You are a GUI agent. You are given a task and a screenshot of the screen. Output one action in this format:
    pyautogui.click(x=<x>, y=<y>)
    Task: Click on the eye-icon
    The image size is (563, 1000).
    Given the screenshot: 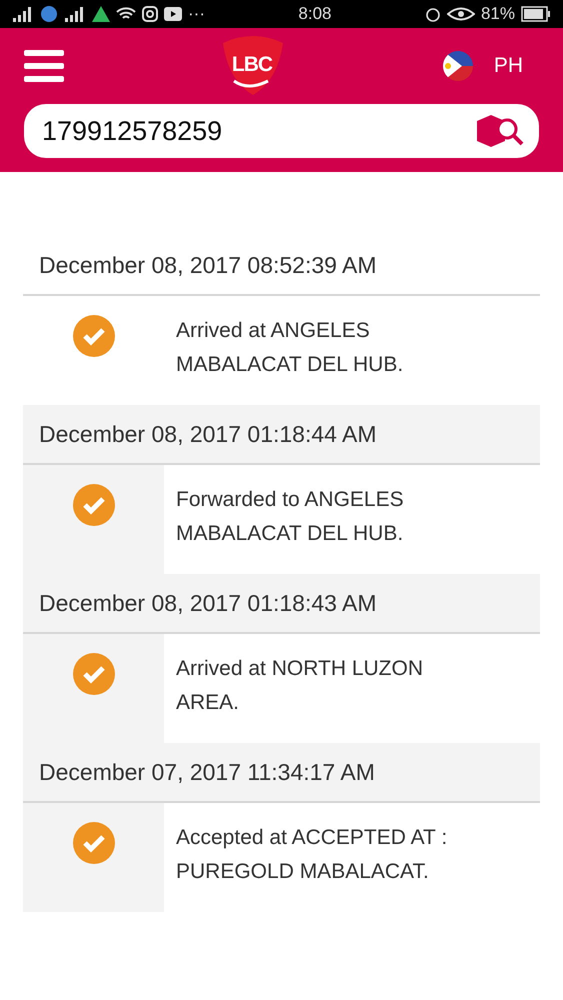 What is the action you would take?
    pyautogui.click(x=460, y=14)
    